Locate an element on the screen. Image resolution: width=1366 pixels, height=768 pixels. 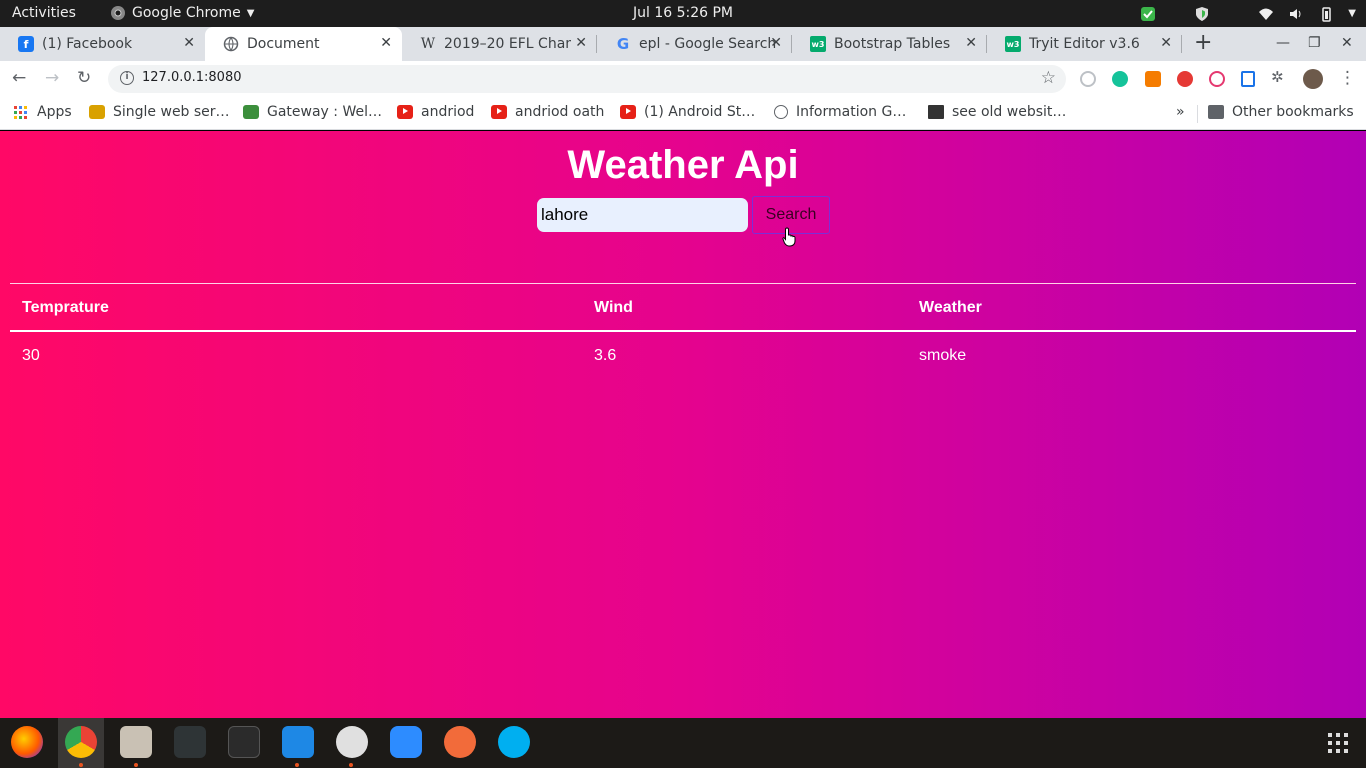
cell-wind: 3.6 is located at coordinates (605, 355).